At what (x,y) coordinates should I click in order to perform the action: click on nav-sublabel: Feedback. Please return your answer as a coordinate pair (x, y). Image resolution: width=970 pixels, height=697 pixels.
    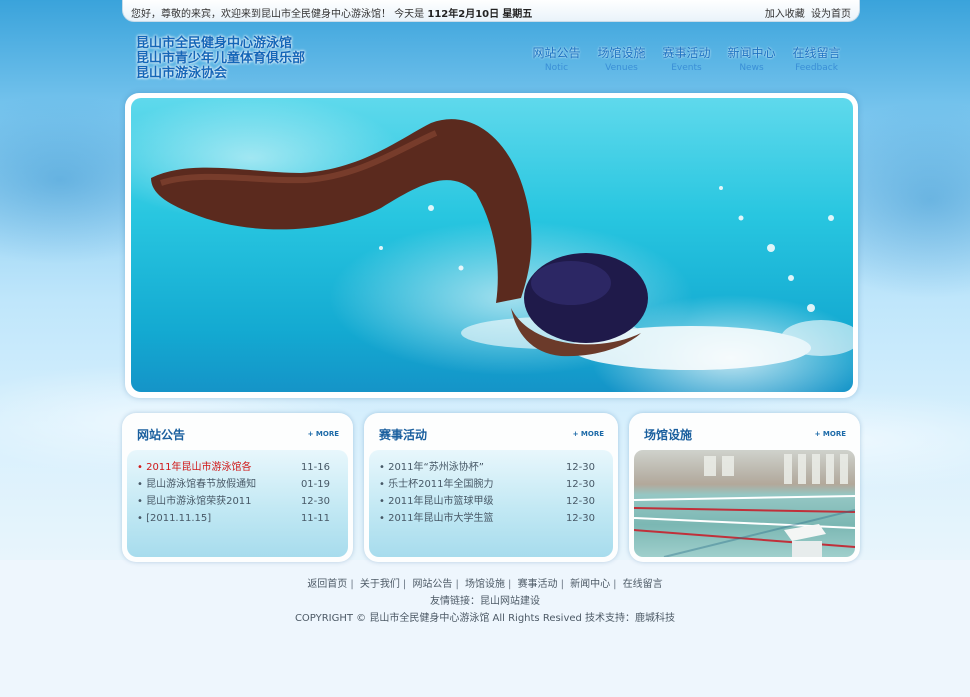
    Looking at the image, I should click on (816, 68).